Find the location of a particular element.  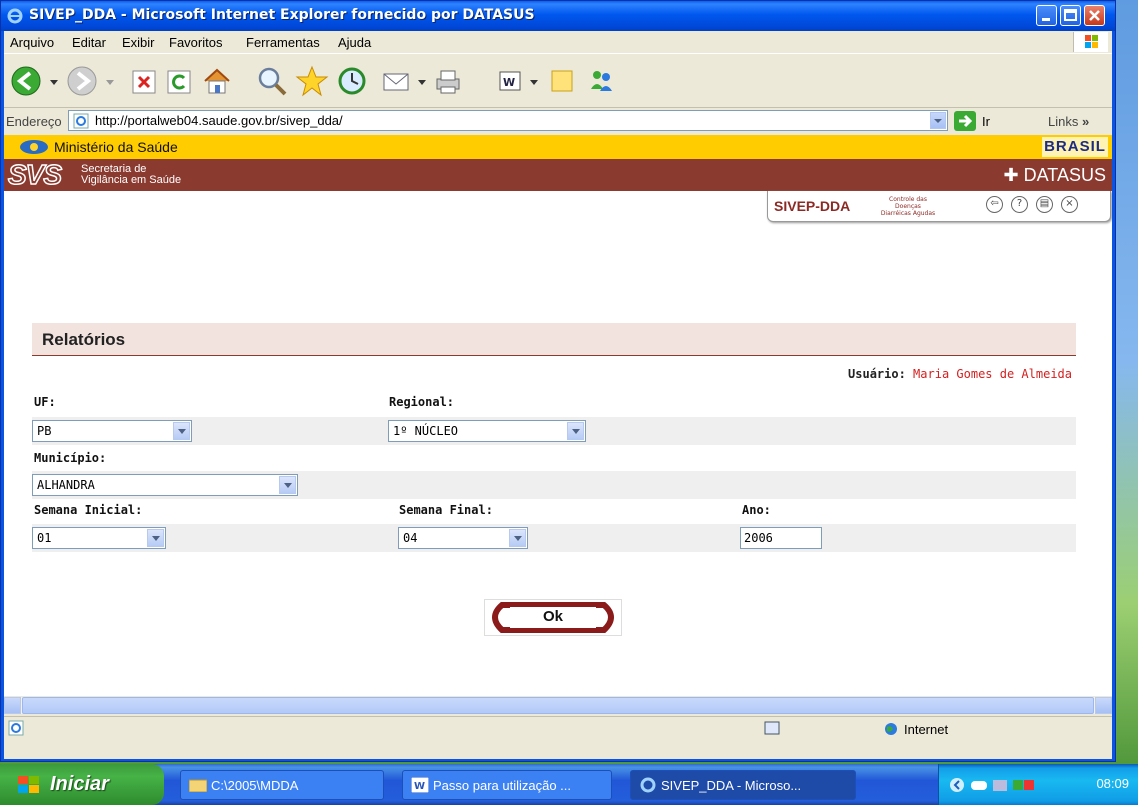

ok-label: Ok is located at coordinates (552, 616).